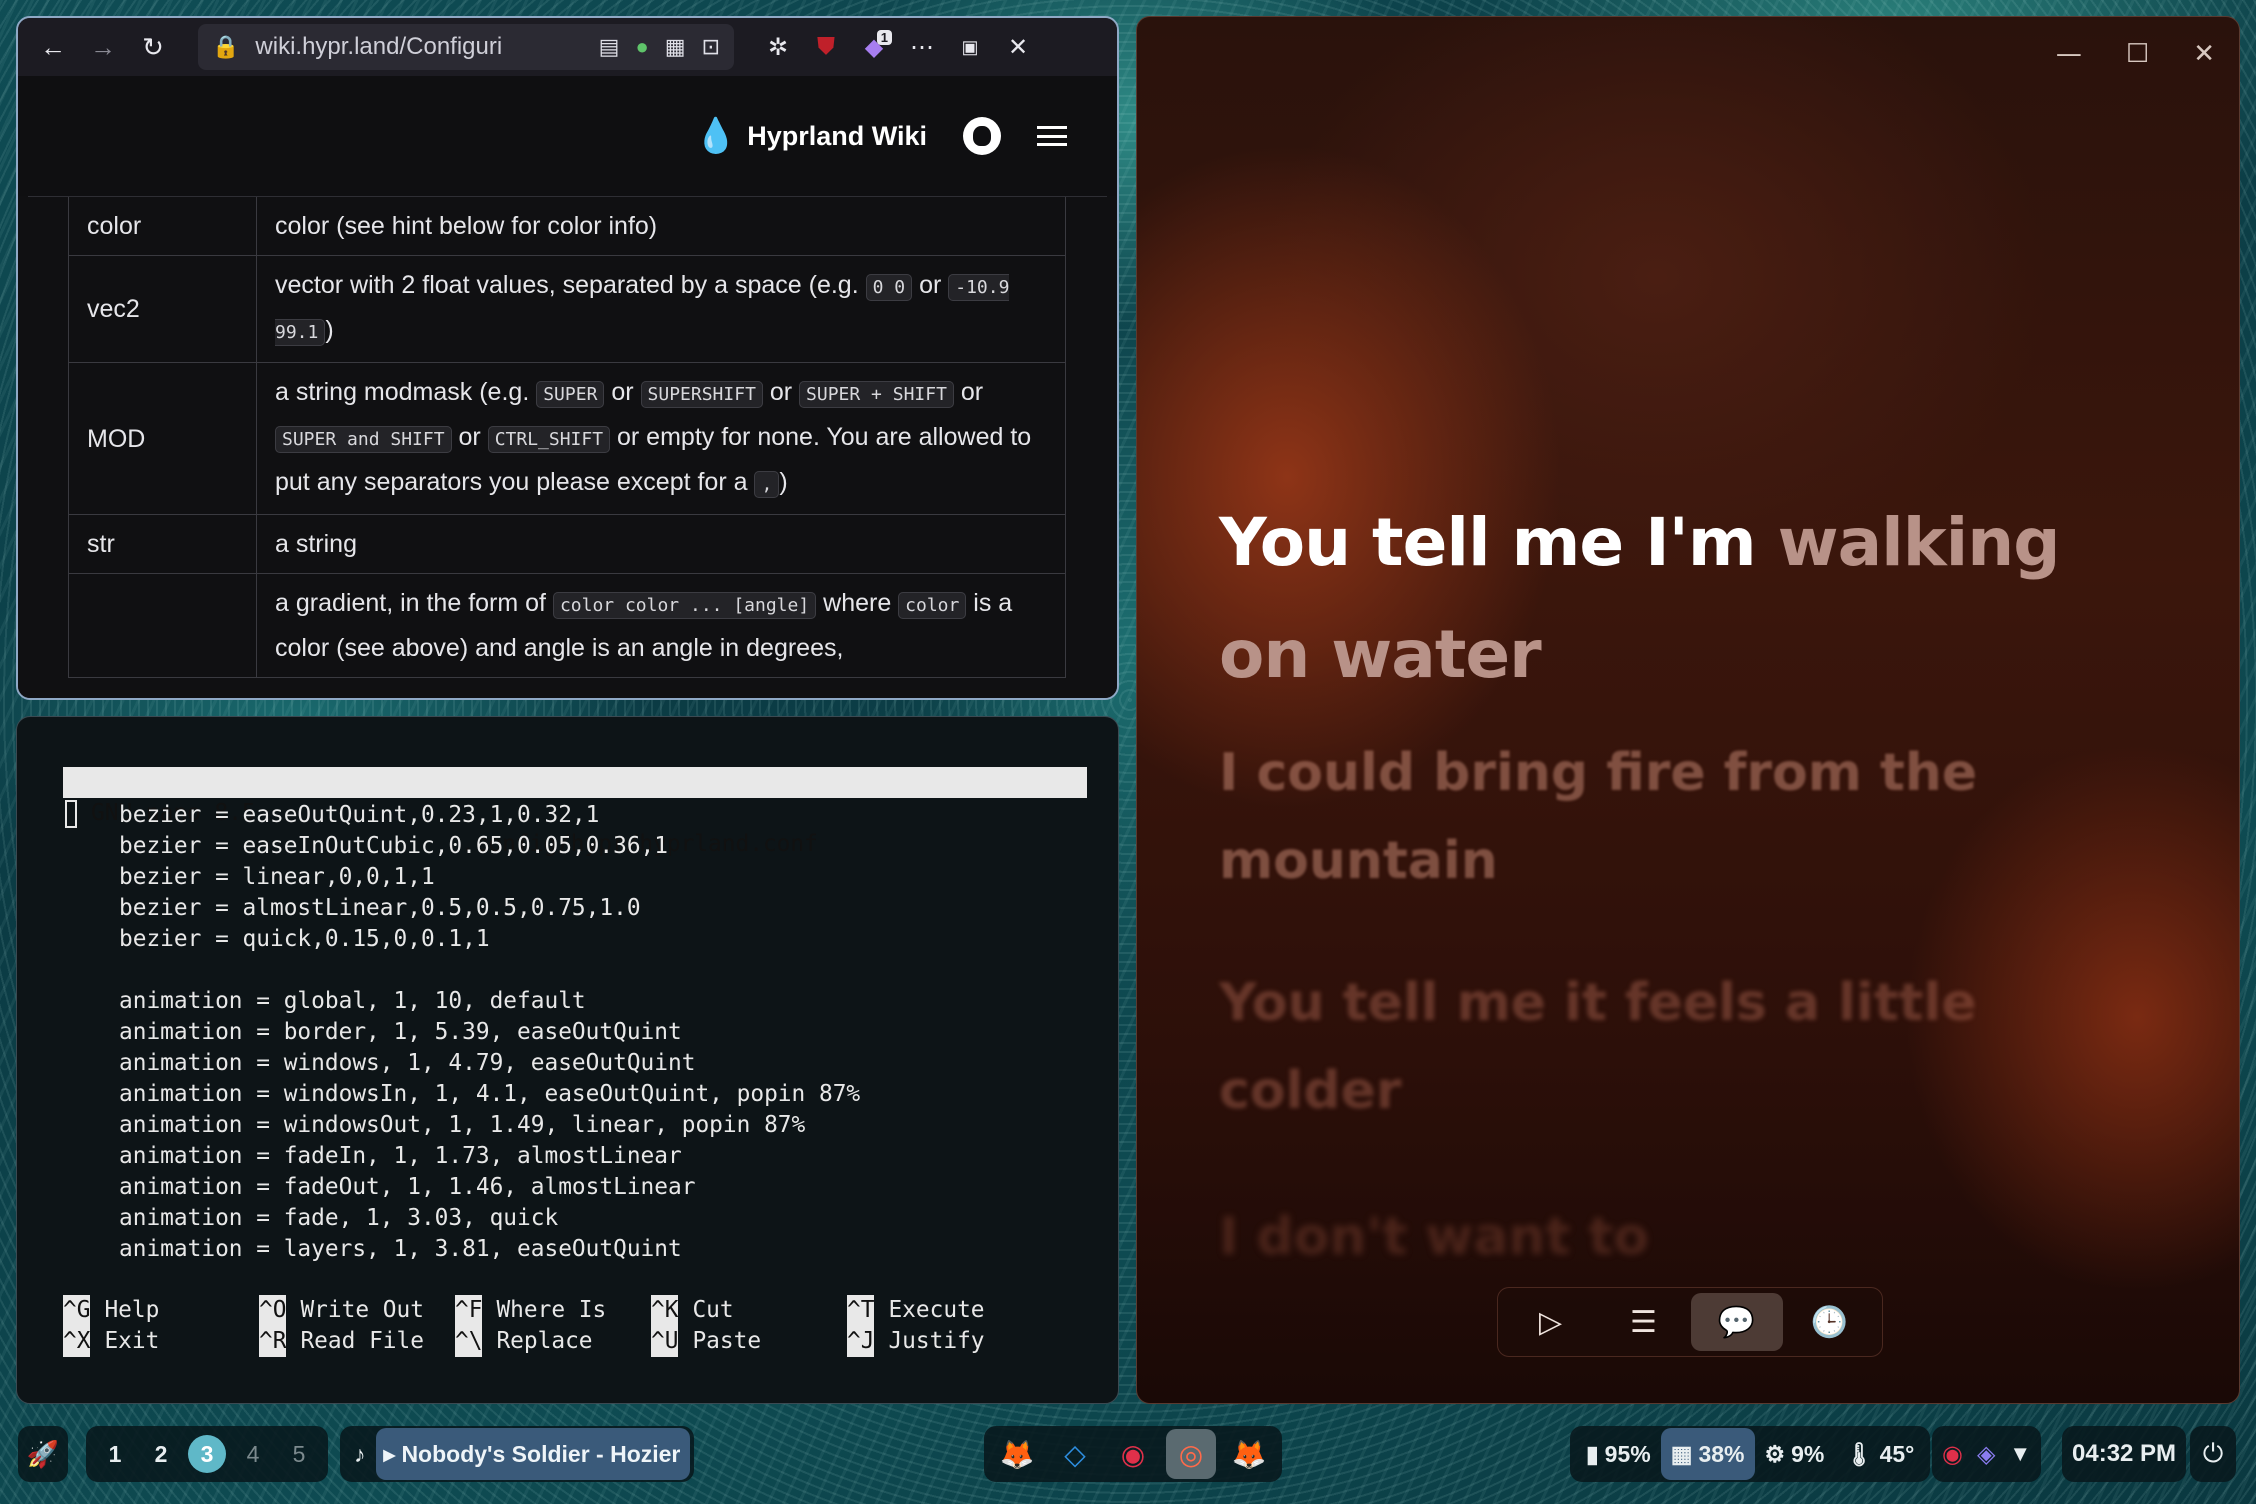 The width and height of the screenshot is (2256, 1504). I want to click on shortcut: ^F Where Is, so click(553, 1310).